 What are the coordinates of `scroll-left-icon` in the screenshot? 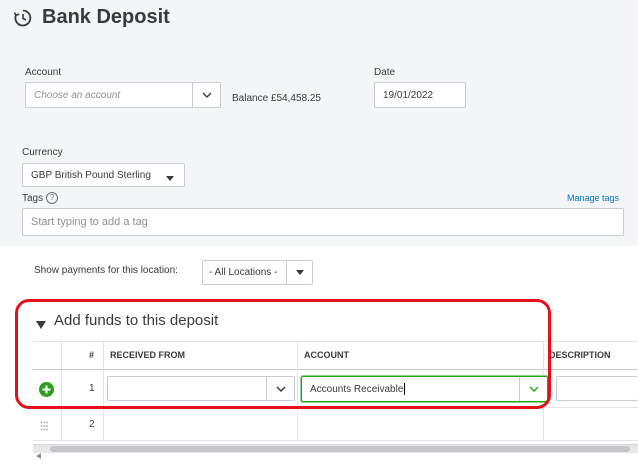 It's located at (38, 455).